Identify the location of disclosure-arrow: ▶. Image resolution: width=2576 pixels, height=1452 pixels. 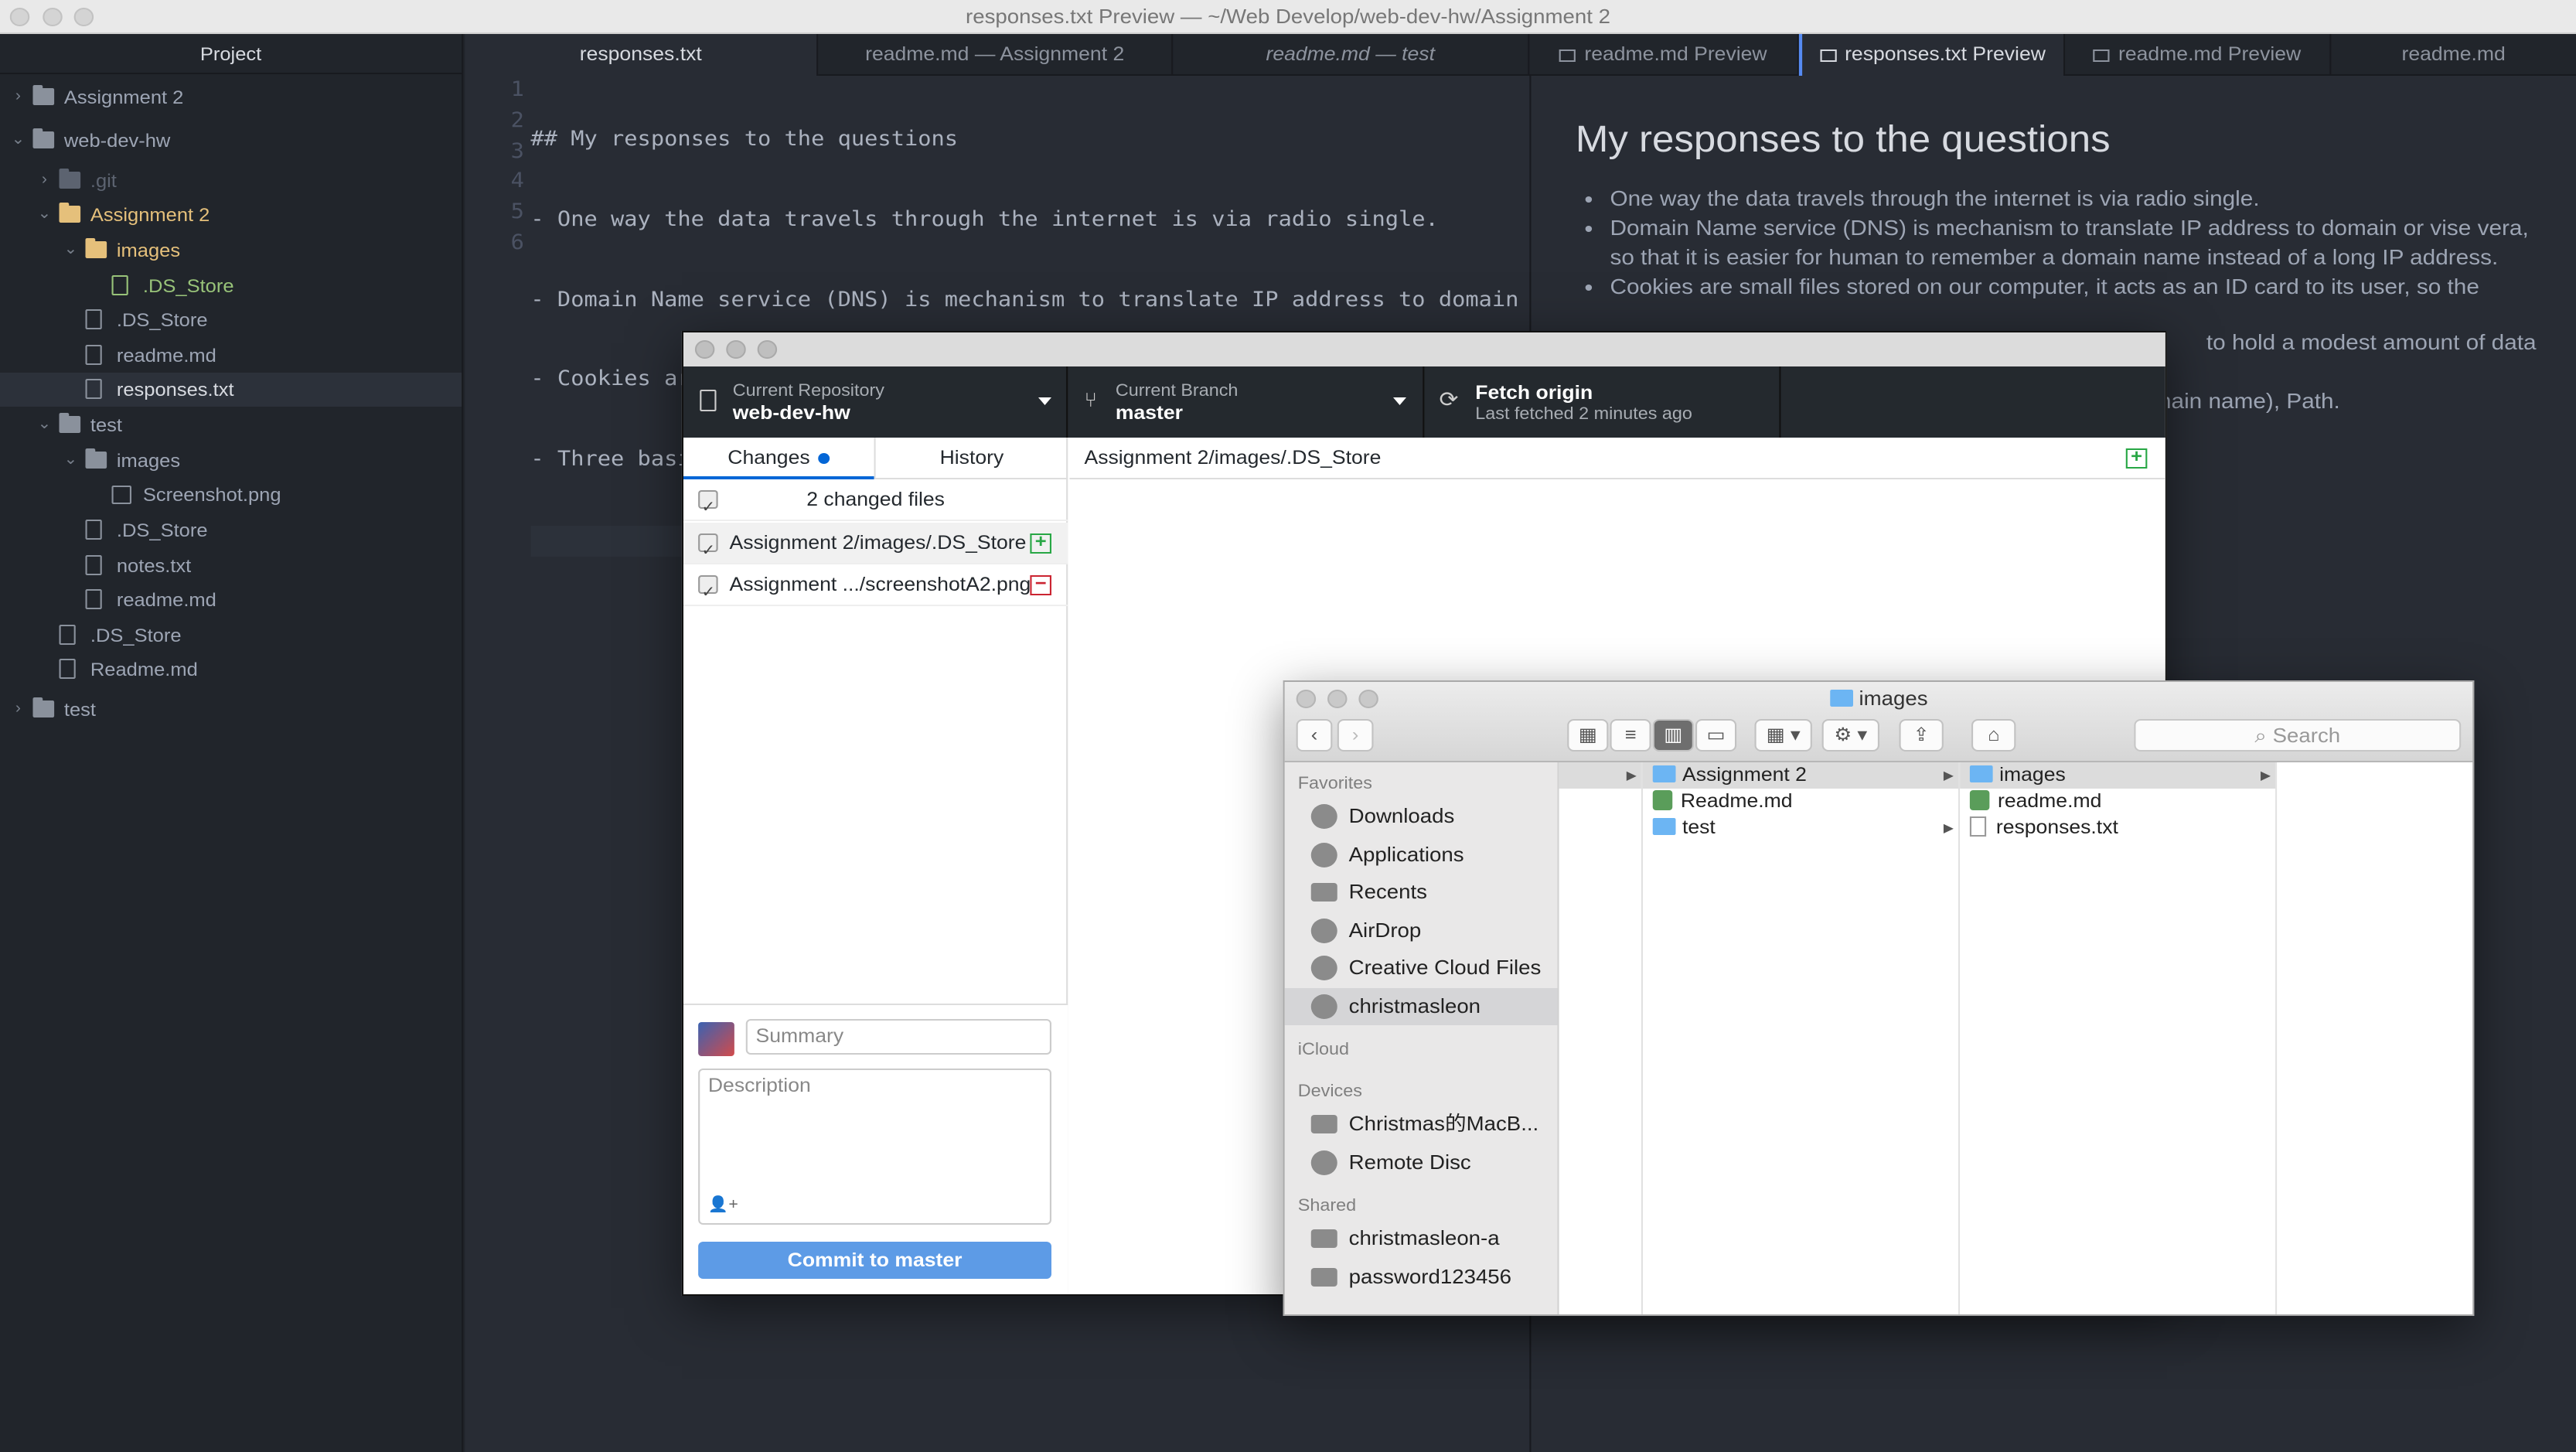
(1949, 828).